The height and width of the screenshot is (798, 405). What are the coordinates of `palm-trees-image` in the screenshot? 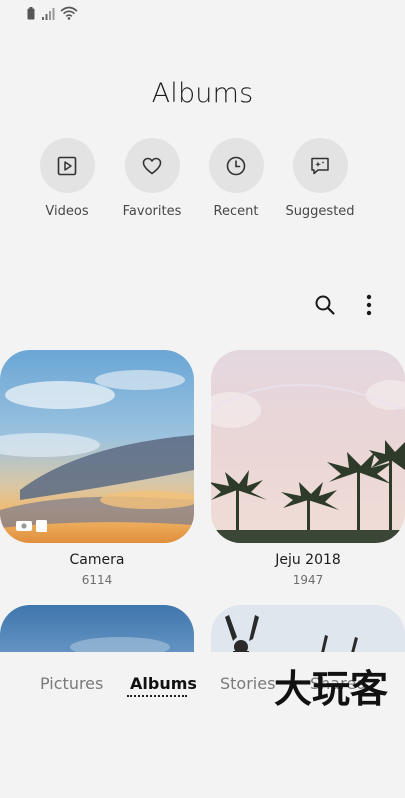 It's located at (308, 446).